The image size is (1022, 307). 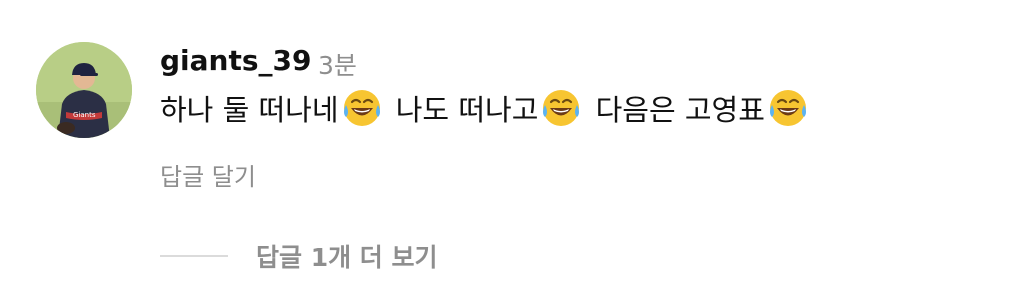 I want to click on comment-segment: 다음은 고영표, so click(x=675, y=110).